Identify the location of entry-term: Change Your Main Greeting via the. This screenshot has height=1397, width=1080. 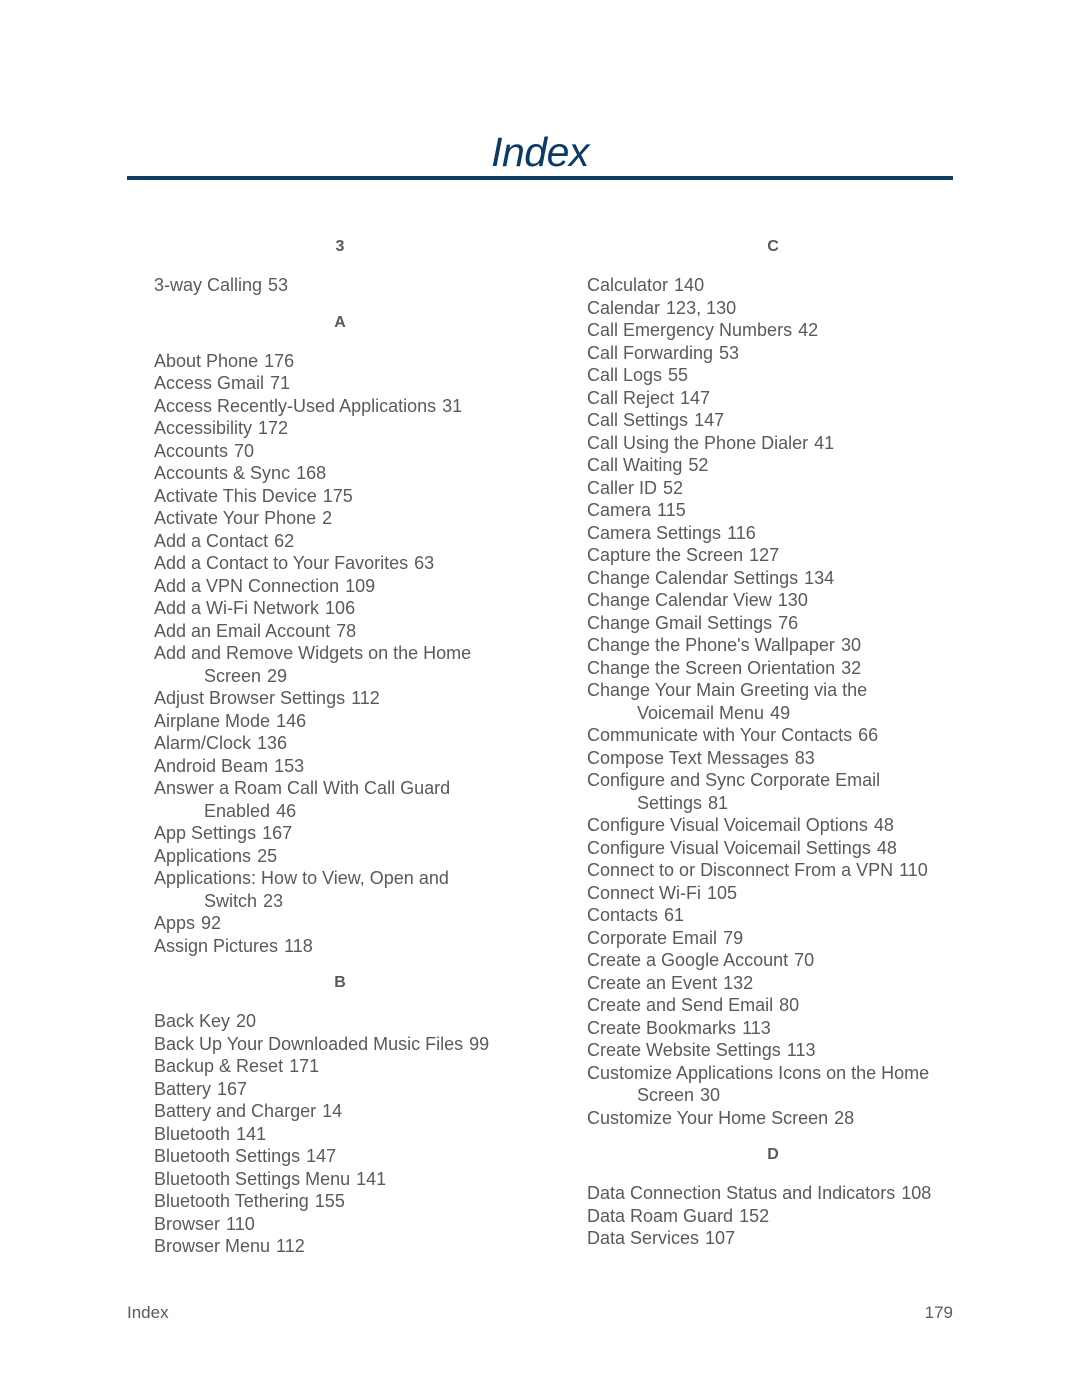
(727, 690).